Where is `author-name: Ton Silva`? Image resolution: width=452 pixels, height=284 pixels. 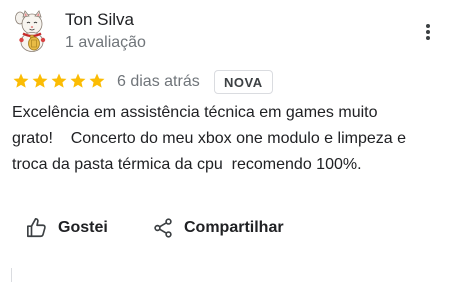
author-name: Ton Silva is located at coordinates (99, 20).